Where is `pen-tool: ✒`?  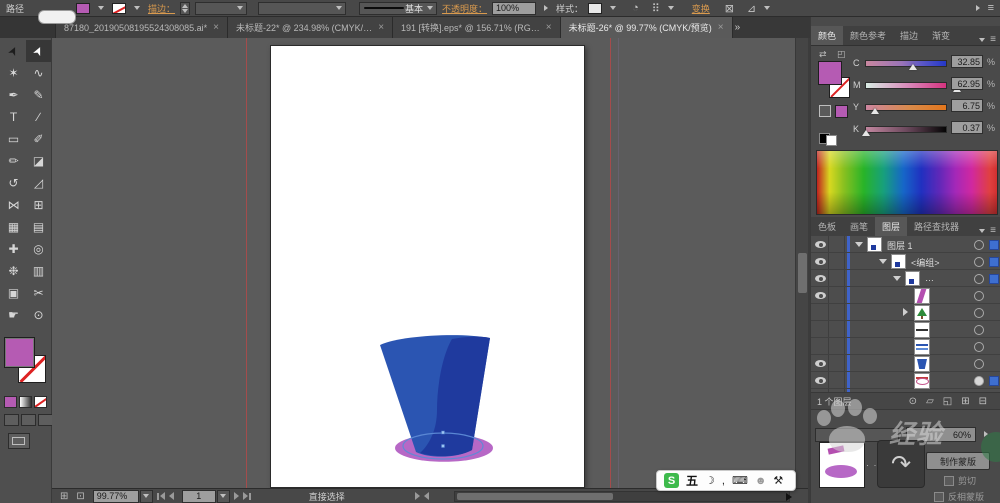
pen-tool: ✒ is located at coordinates (13, 95).